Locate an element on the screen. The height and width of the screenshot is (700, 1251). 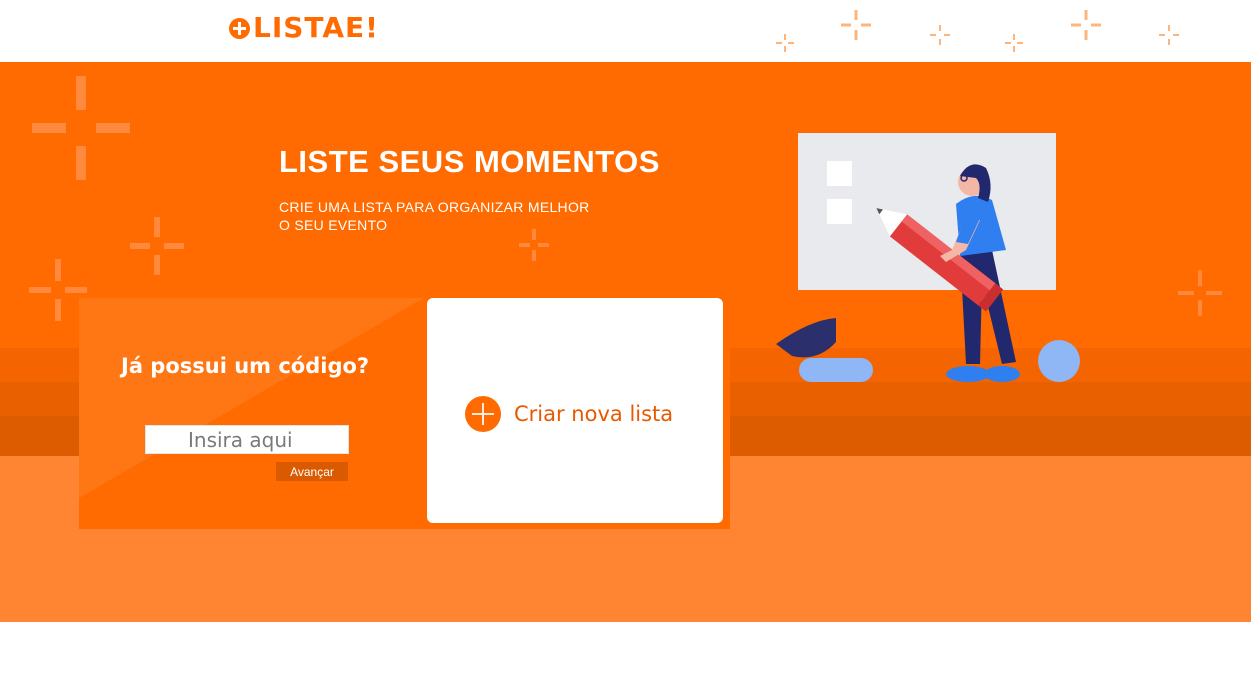
hero-title: LISTE SEUS MOMENTOS is located at coordinates (469, 161).